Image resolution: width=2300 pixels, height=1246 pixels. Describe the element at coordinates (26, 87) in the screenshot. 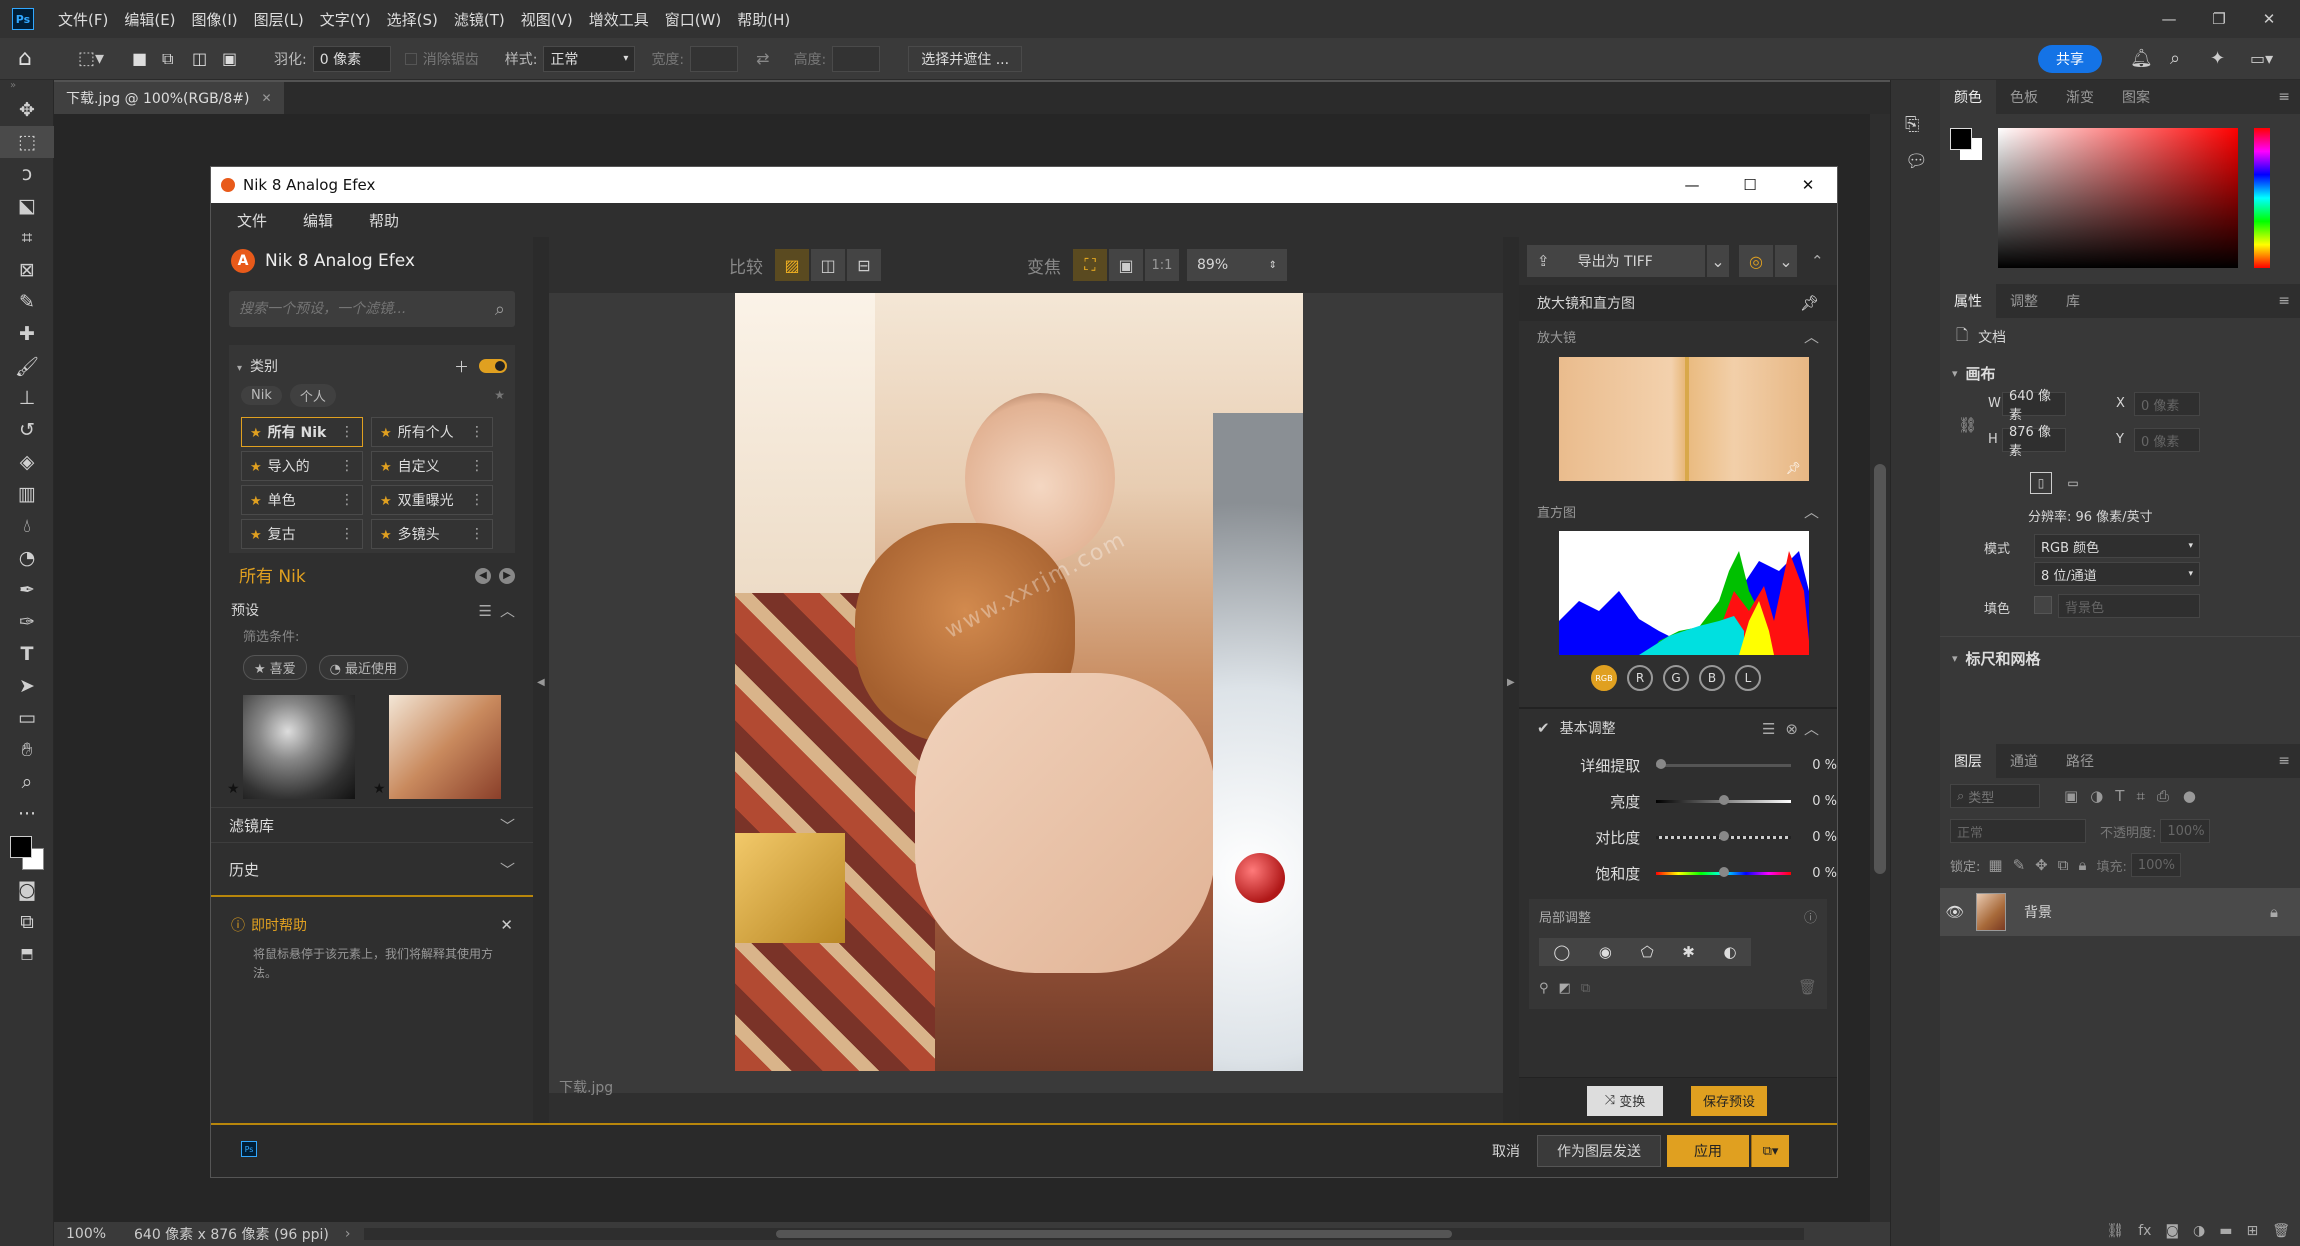

I see `collapse-icon: »` at that location.